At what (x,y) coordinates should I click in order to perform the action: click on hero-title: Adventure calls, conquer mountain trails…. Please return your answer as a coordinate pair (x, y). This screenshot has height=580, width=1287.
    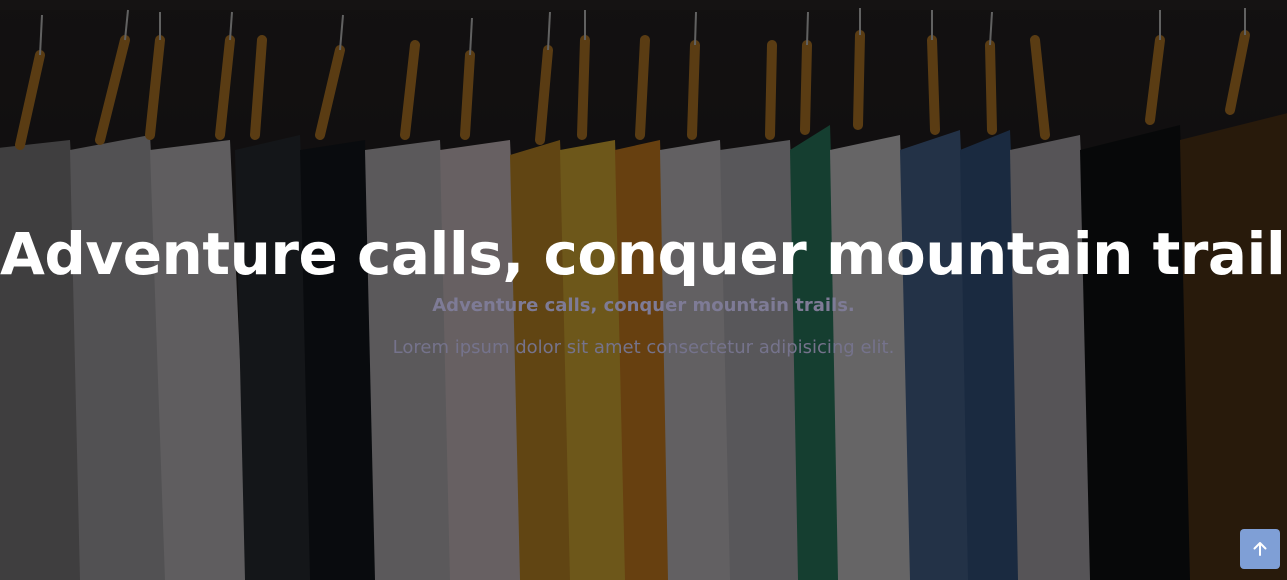
    Looking at the image, I should click on (643, 254).